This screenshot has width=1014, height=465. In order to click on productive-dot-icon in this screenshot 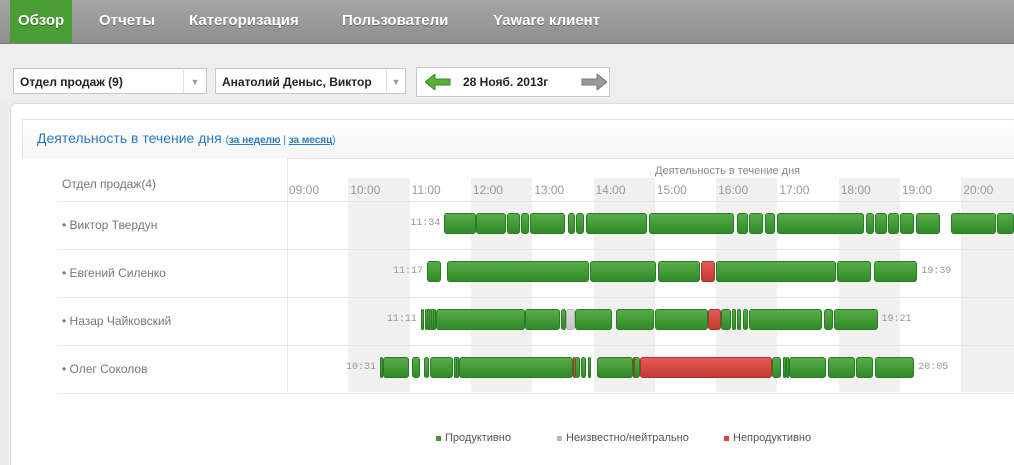, I will do `click(438, 438)`.